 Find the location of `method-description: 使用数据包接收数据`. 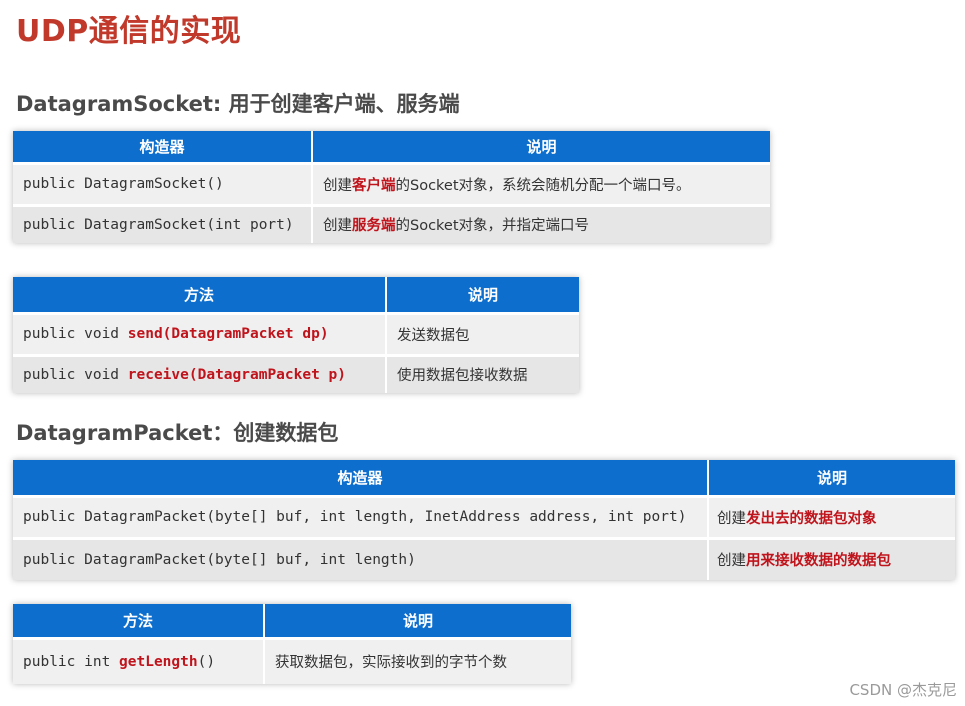

method-description: 使用数据包接收数据 is located at coordinates (482, 373).